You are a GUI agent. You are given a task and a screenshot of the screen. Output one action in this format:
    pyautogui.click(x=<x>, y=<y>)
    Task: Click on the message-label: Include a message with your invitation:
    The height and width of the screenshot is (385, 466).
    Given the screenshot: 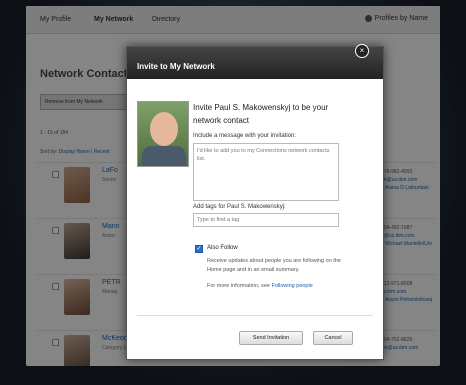 What is the action you would take?
    pyautogui.click(x=245, y=136)
    